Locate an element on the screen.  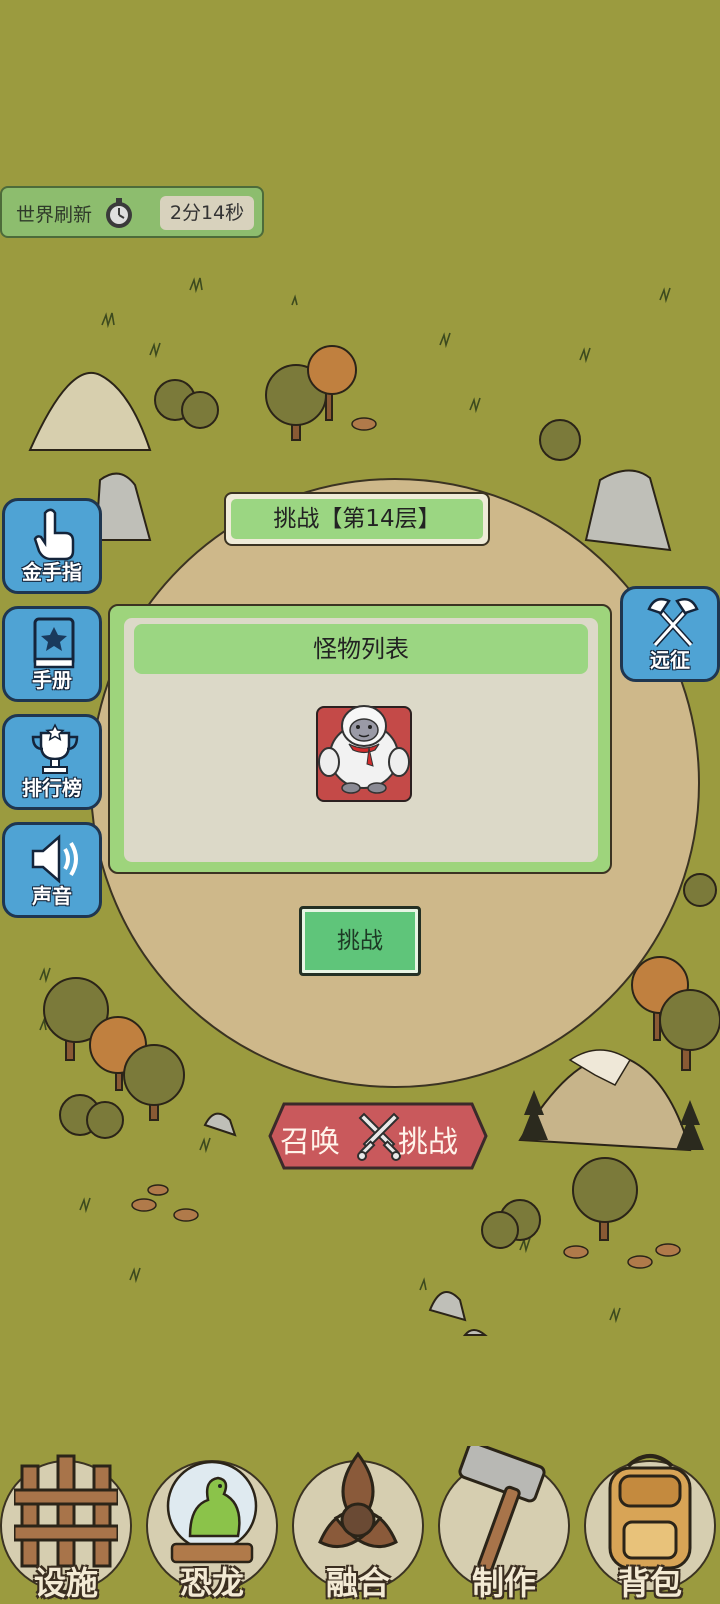
dinosaur-globe-icon is located at coordinates (212, 1512).